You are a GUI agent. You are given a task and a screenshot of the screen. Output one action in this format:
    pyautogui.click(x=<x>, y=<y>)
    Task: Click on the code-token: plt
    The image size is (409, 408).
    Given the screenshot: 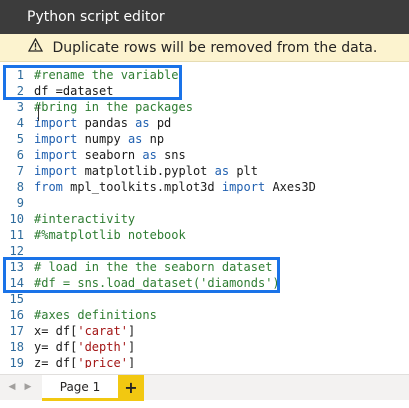 What is the action you would take?
    pyautogui.click(x=243, y=171)
    